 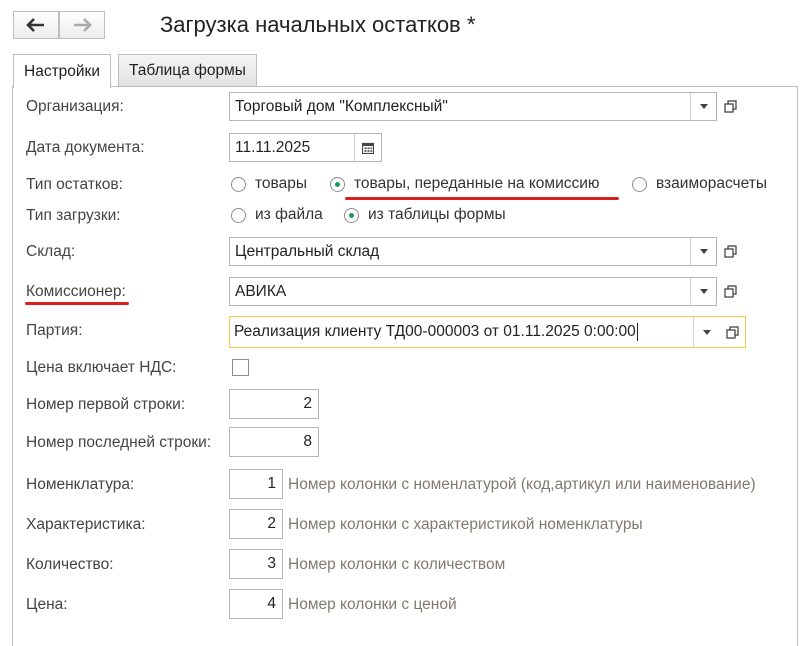 I want to click on commissioner-value: АВИКА, so click(x=261, y=291).